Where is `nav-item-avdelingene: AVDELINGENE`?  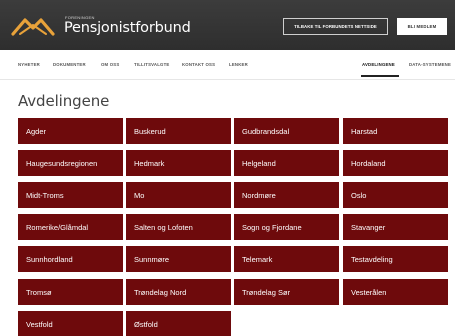 nav-item-avdelingene: AVDELINGENE is located at coordinates (378, 64).